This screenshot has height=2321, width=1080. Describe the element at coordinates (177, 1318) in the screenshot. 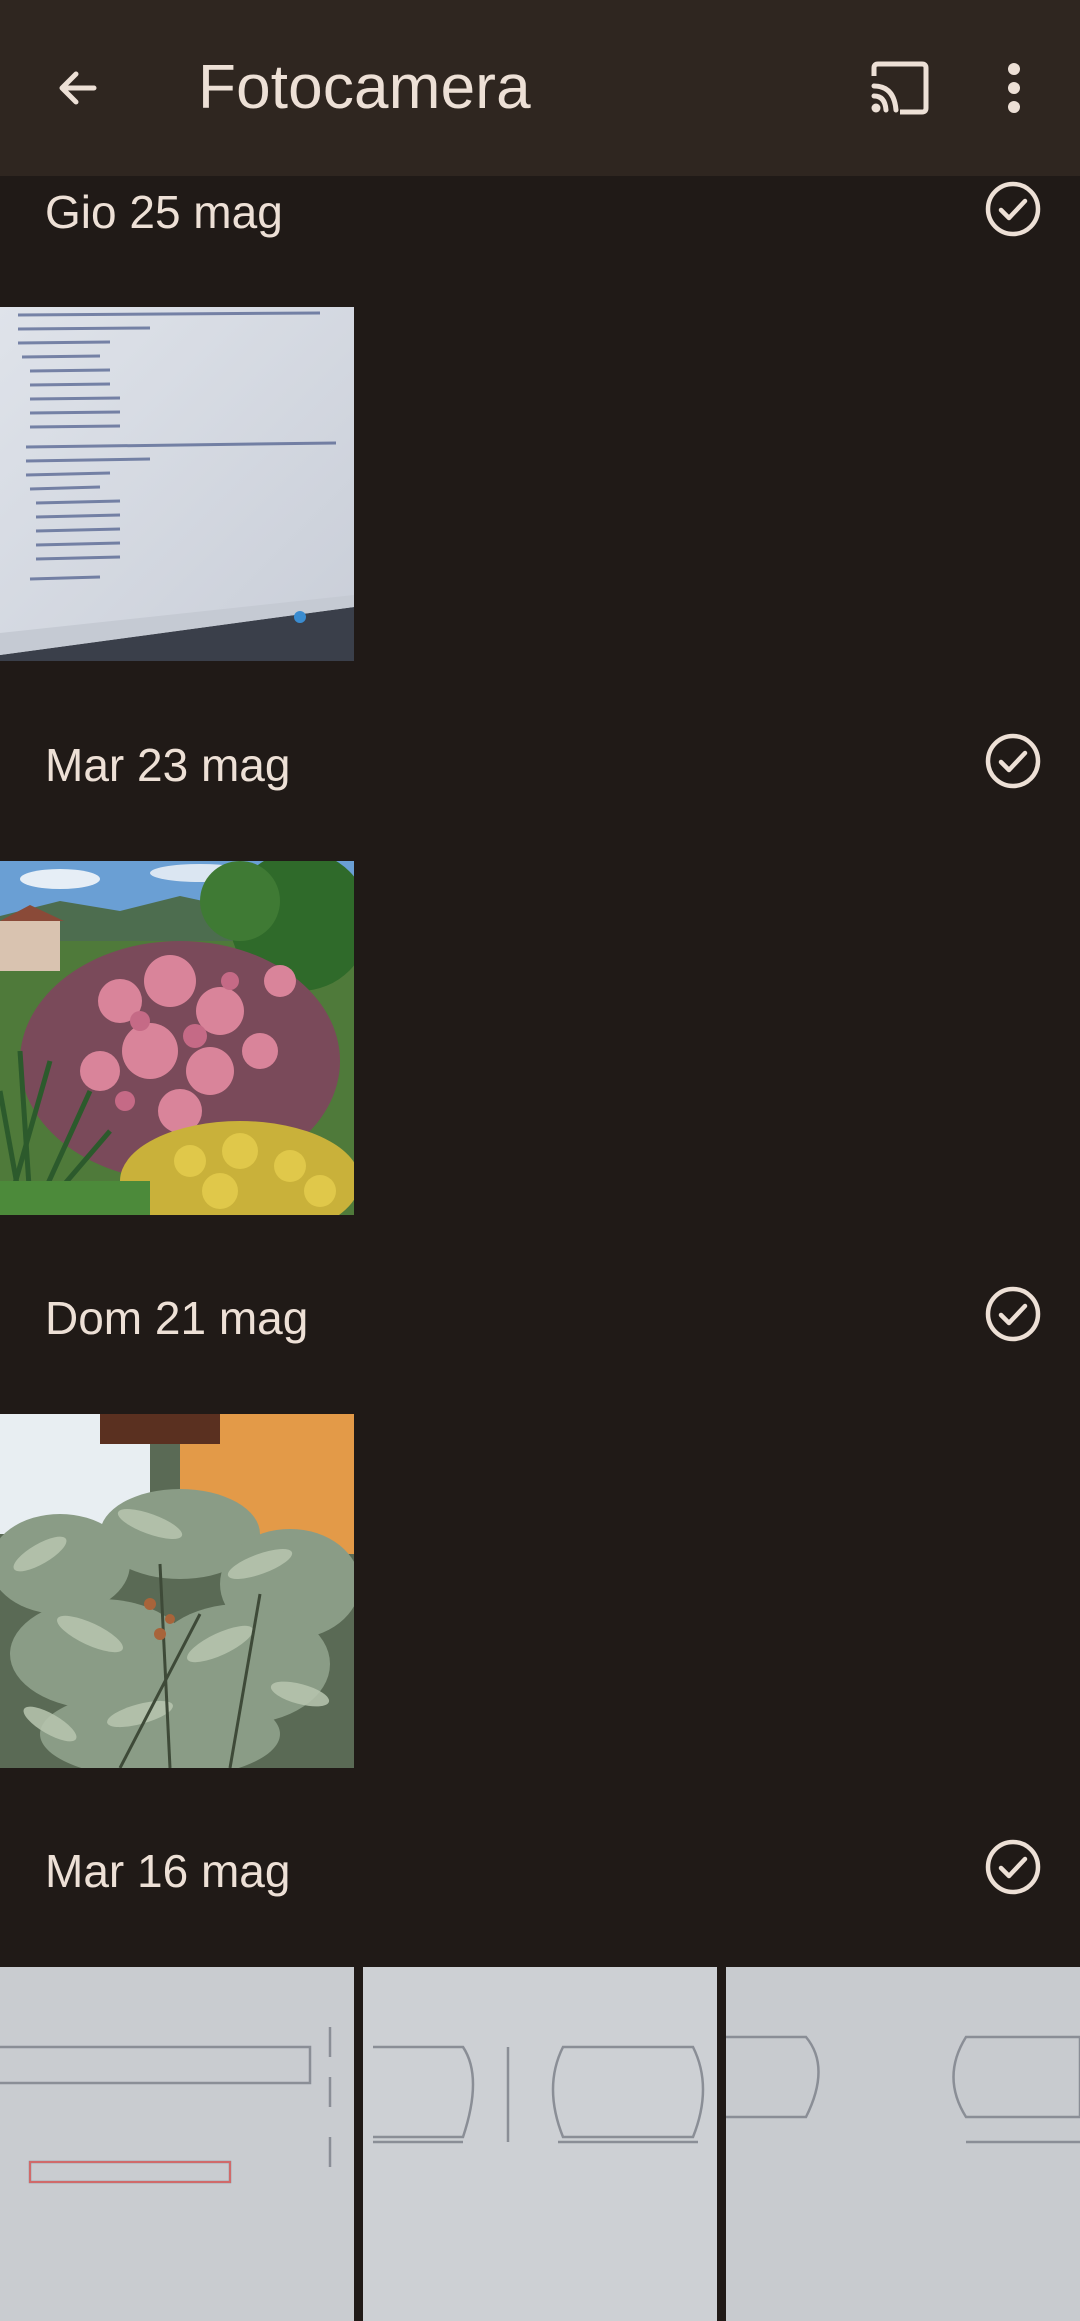

I see `date-header: Dom 21 mag` at that location.